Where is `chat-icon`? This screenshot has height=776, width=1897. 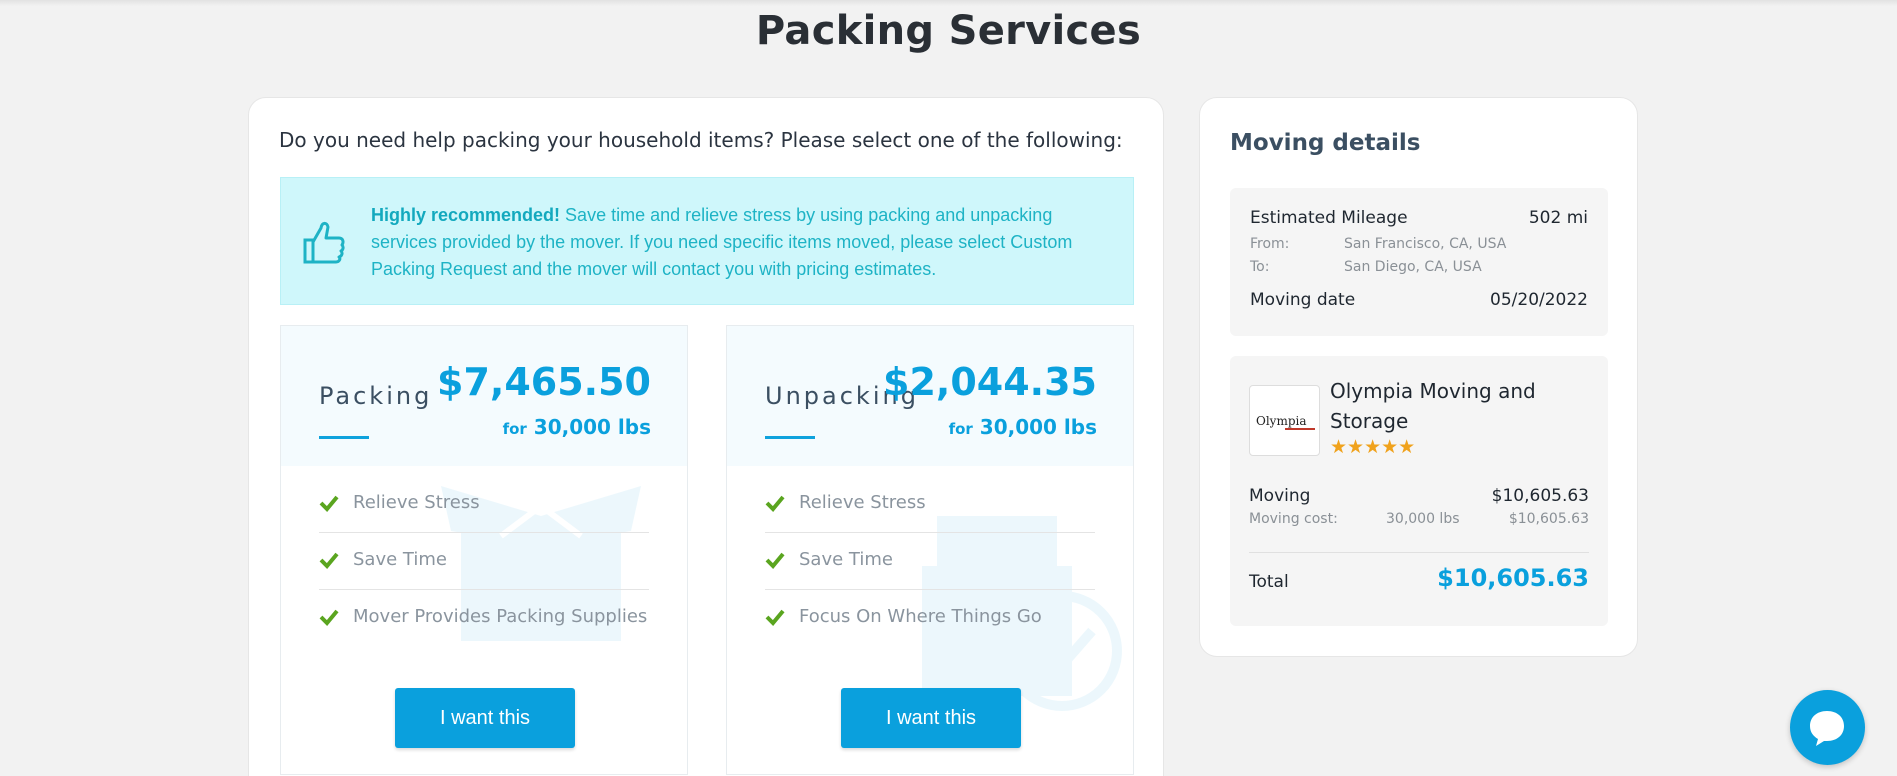
chat-icon is located at coordinates (1827, 728).